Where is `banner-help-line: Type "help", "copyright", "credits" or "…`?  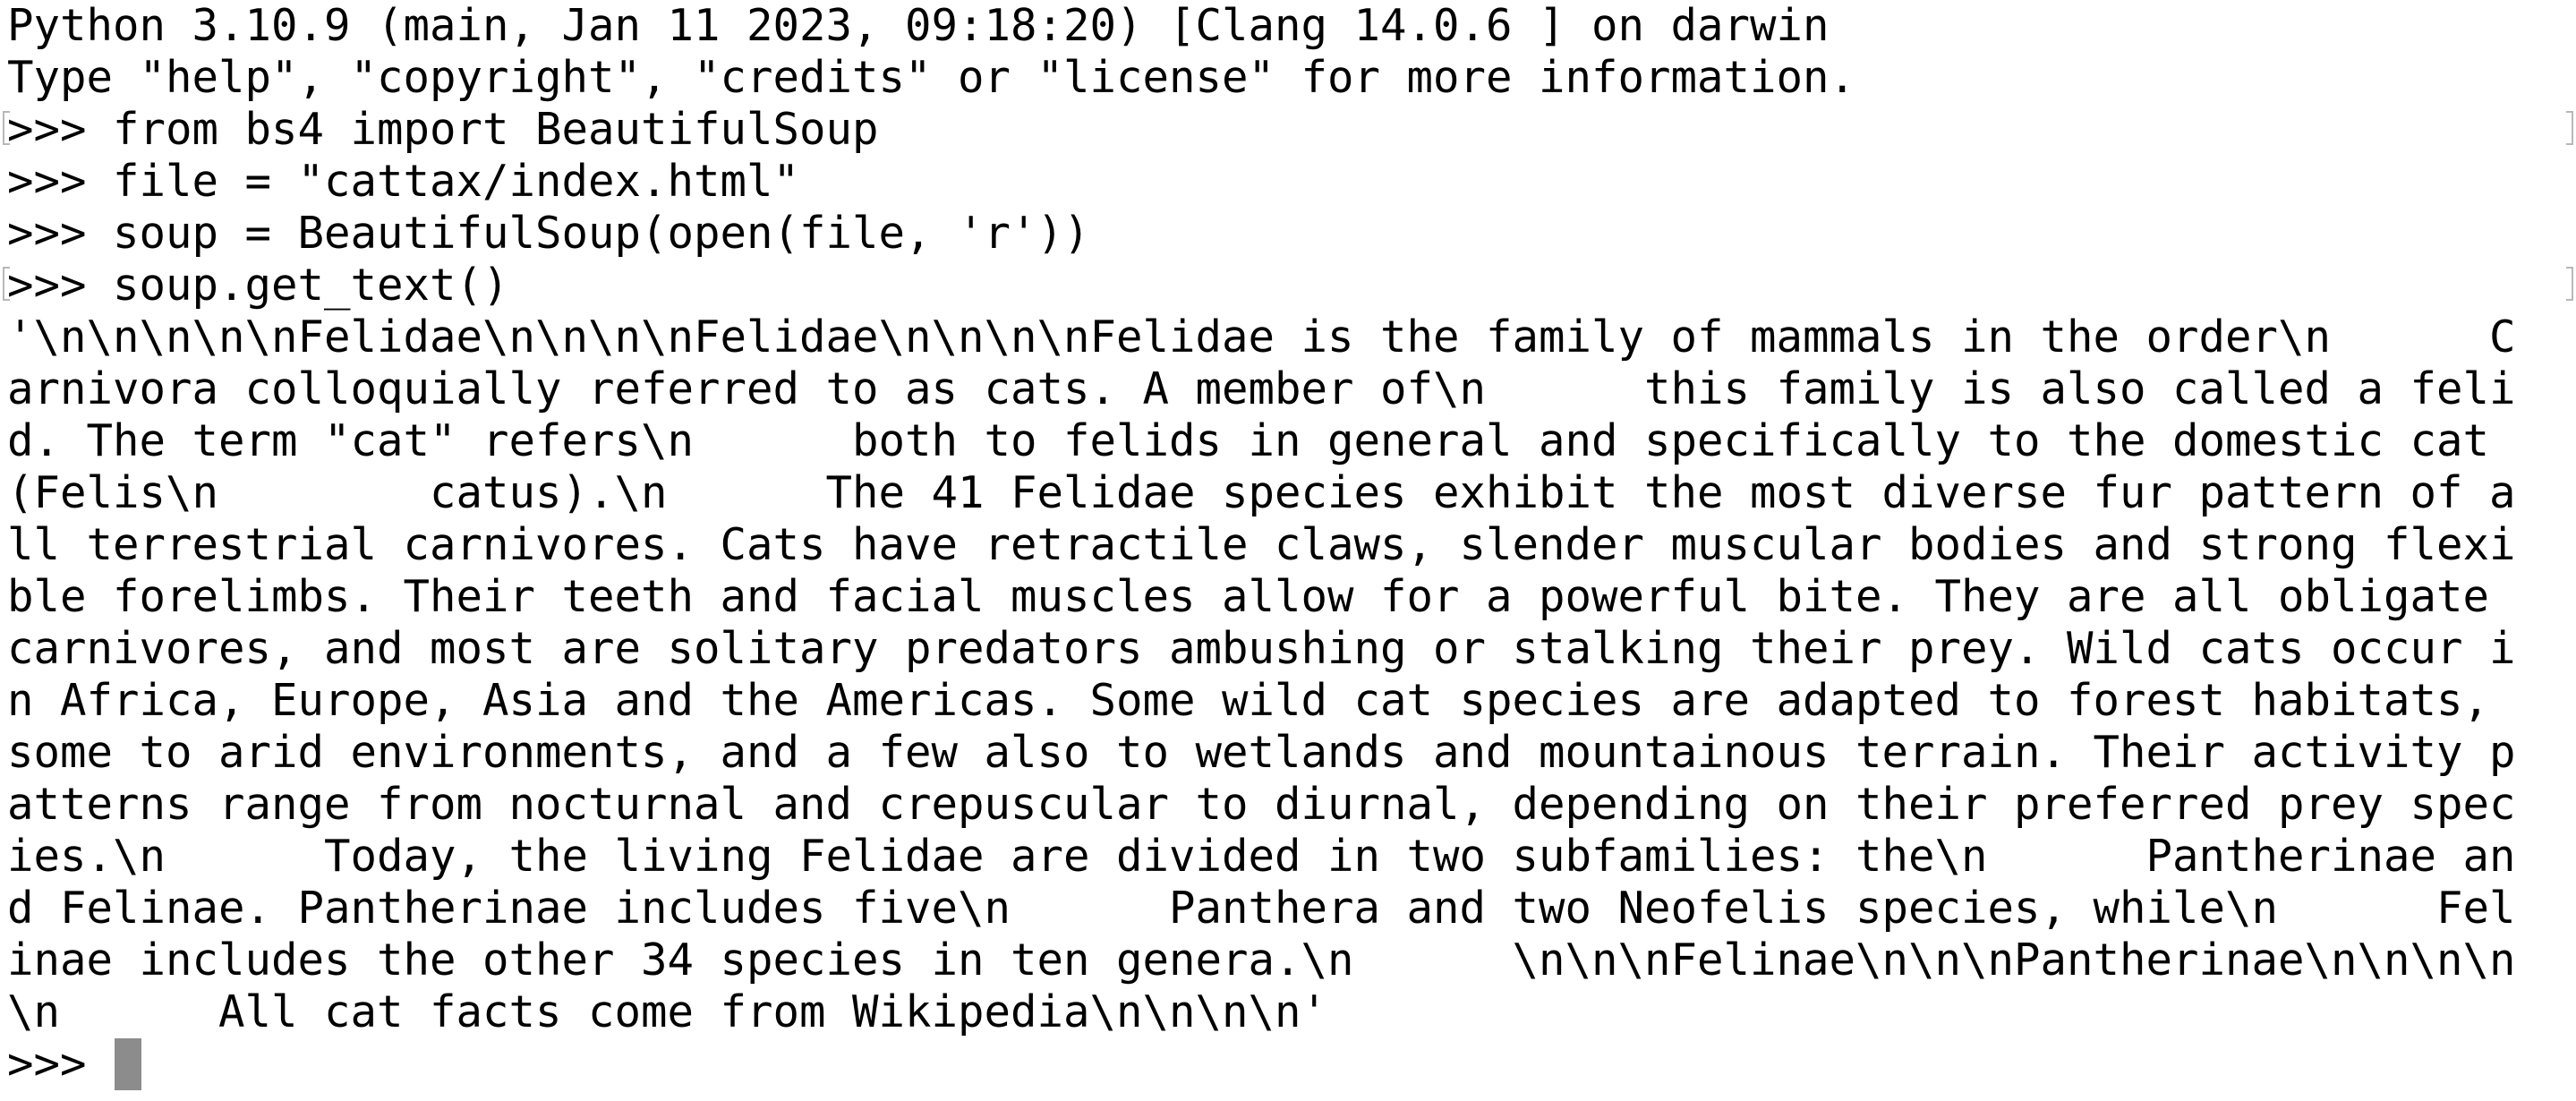 banner-help-line: Type "help", "copyright", "credits" or "… is located at coordinates (931, 78).